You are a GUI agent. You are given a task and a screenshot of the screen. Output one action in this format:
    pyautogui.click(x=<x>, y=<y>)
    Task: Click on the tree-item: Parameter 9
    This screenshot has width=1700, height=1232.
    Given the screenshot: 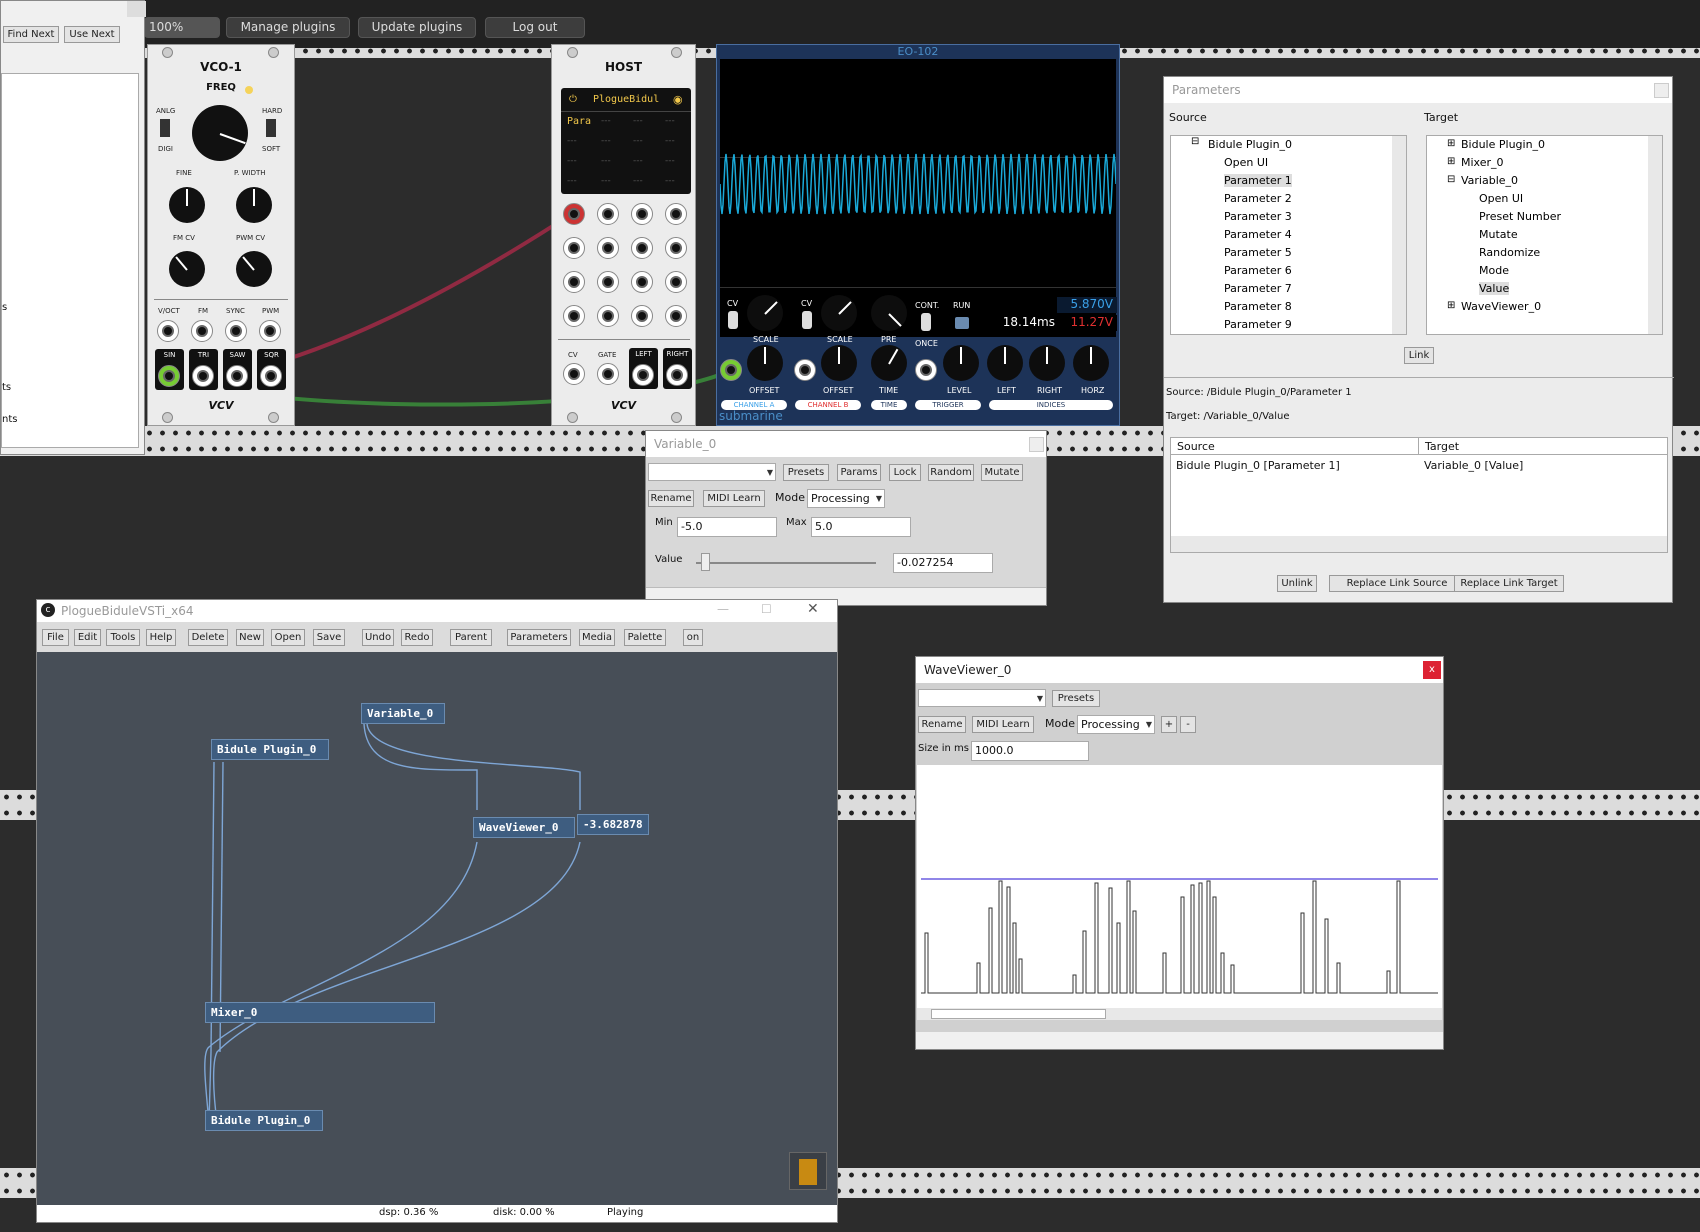 What is the action you would take?
    pyautogui.click(x=1258, y=324)
    